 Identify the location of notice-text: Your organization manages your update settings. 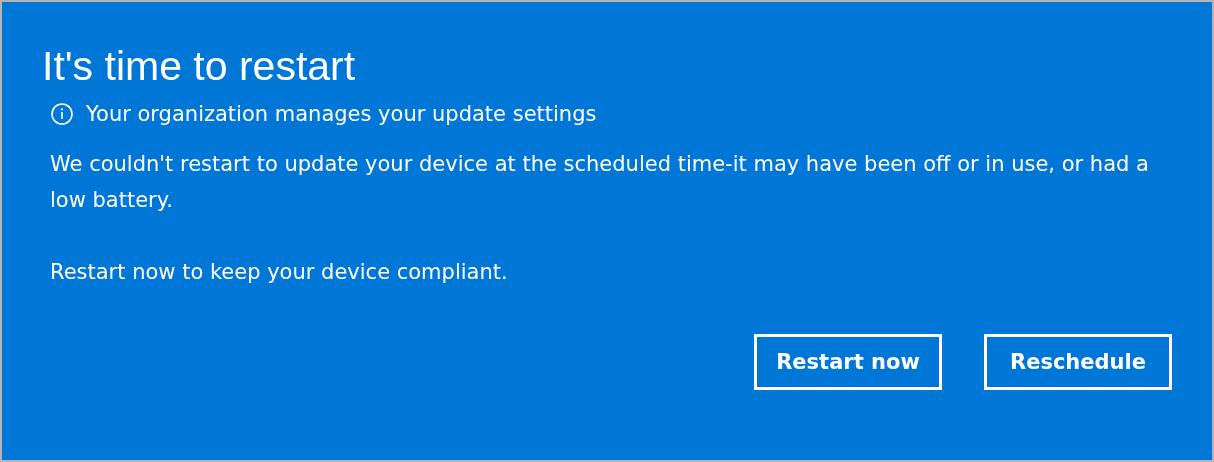
(341, 114).